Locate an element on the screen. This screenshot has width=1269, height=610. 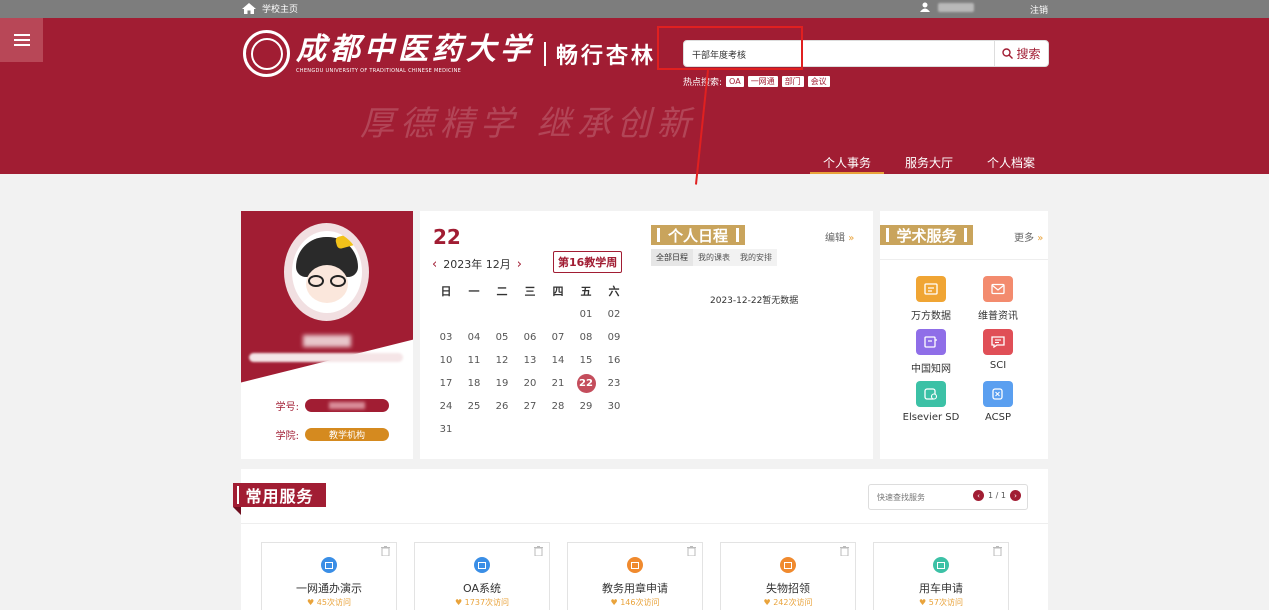
schedule-edit-label: 编辑 is located at coordinates (835, 238).